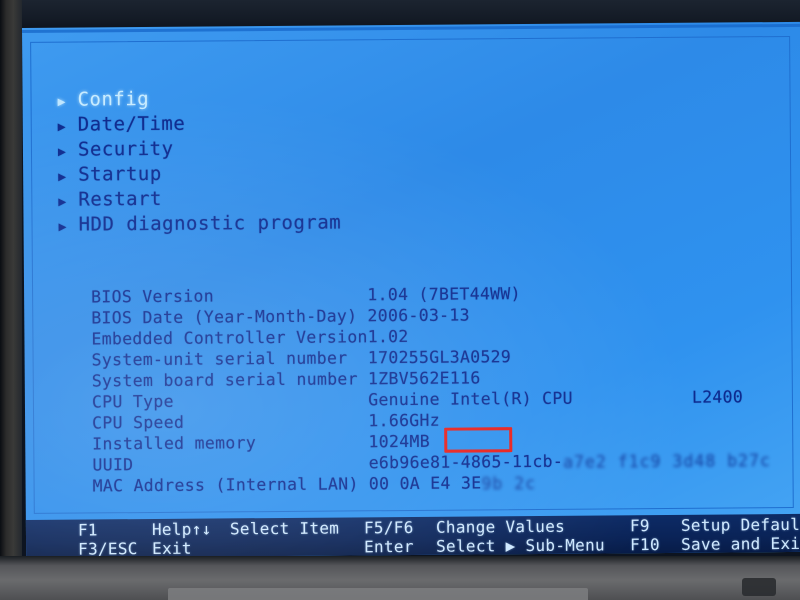 The width and height of the screenshot is (800, 600). Describe the element at coordinates (174, 443) in the screenshot. I see `info-label: Installed memory` at that location.